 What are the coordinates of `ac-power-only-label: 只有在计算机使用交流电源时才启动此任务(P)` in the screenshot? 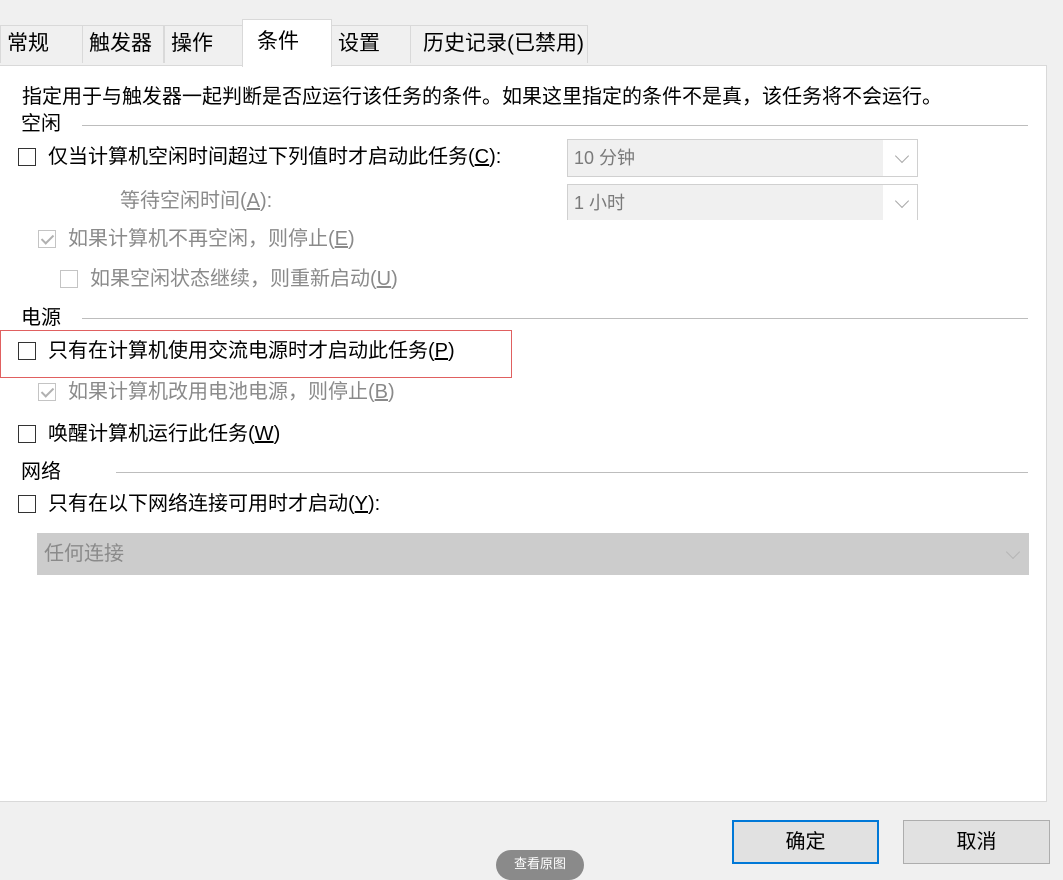 It's located at (251, 351).